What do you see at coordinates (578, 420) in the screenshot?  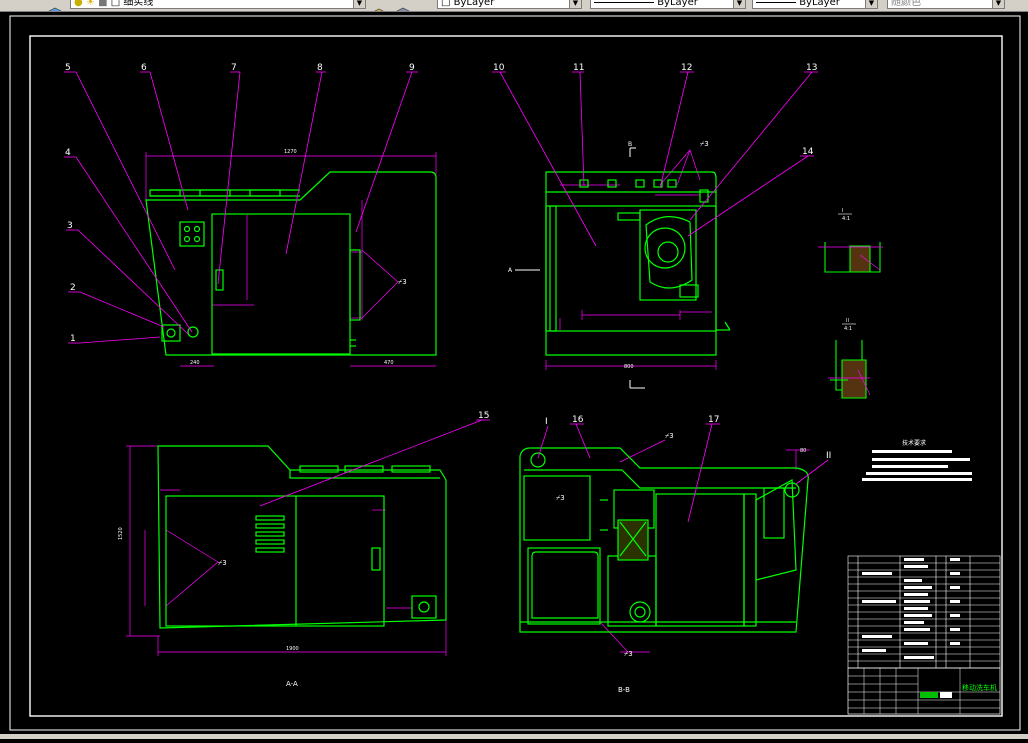 I see `balloon-16: 16` at bounding box center [578, 420].